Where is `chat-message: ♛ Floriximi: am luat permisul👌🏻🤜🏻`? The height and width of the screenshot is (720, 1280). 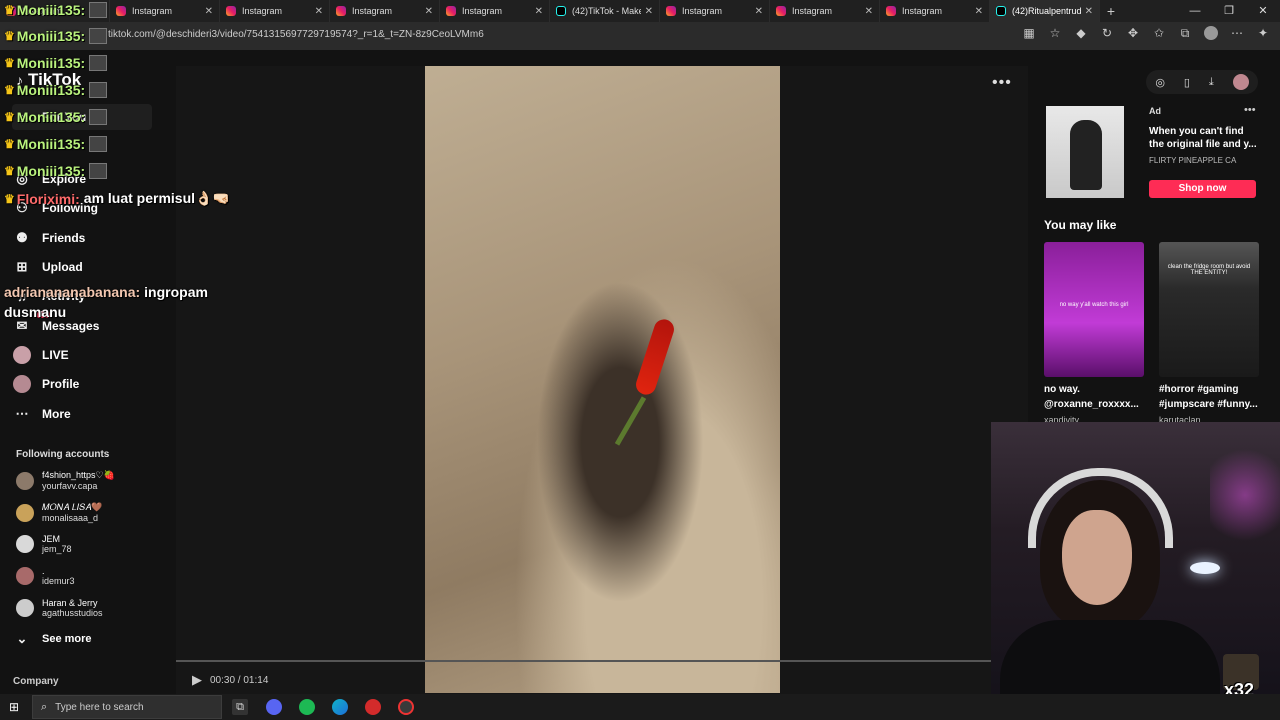
chat-message: ♛ Floriximi: am luat permisul👌🏻🤜🏻 is located at coordinates (117, 198).